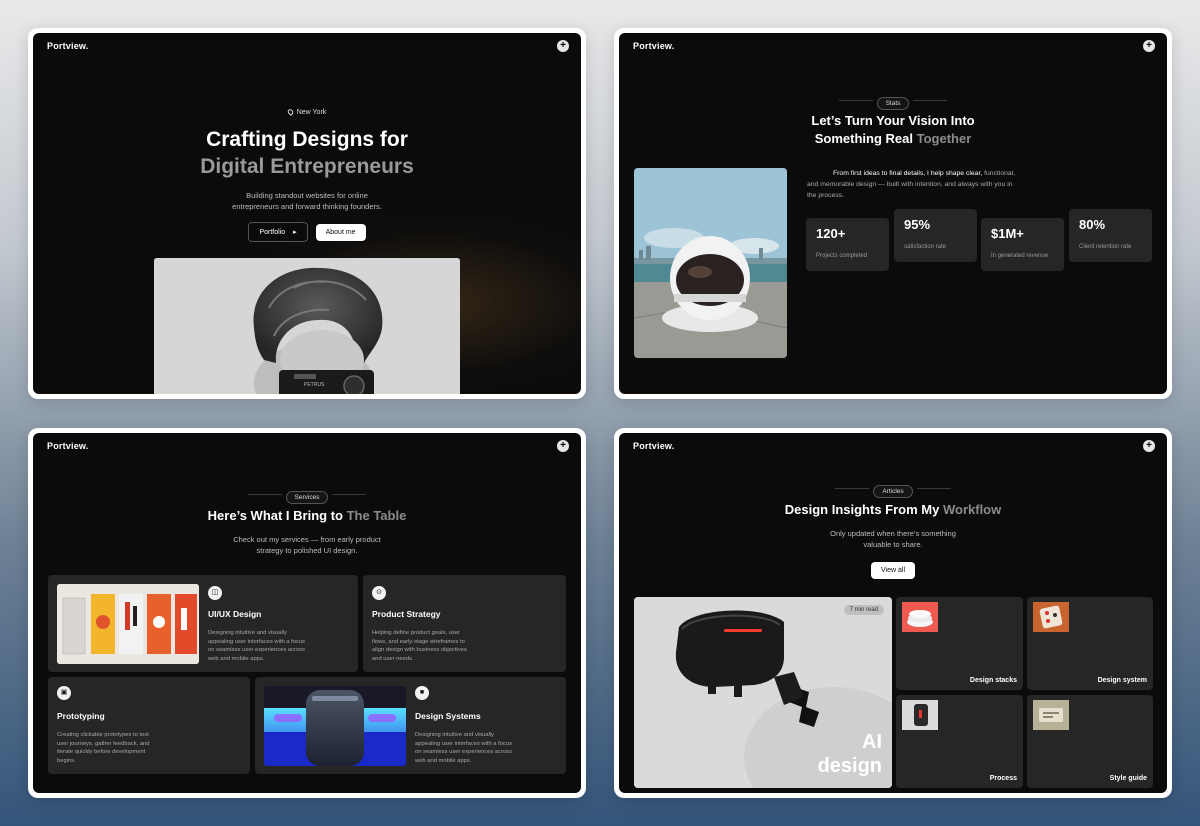 The image size is (1200, 826). I want to click on location-label: New York, so click(311, 112).